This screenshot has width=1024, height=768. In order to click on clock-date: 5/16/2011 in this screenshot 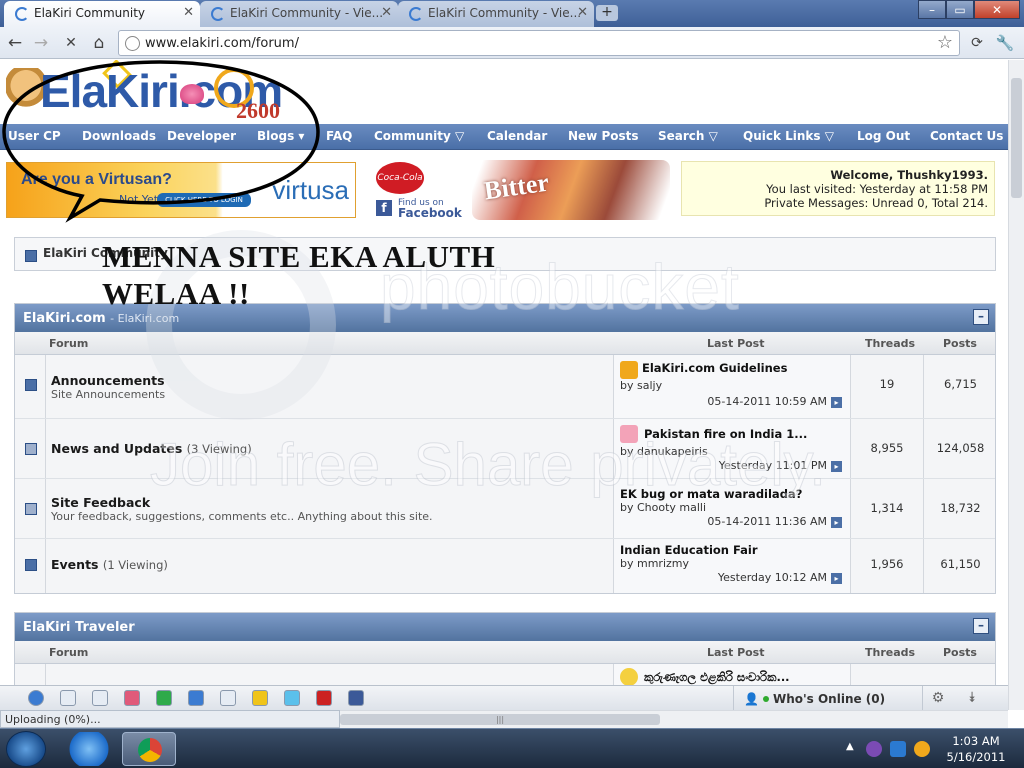, I will do `click(976, 757)`.